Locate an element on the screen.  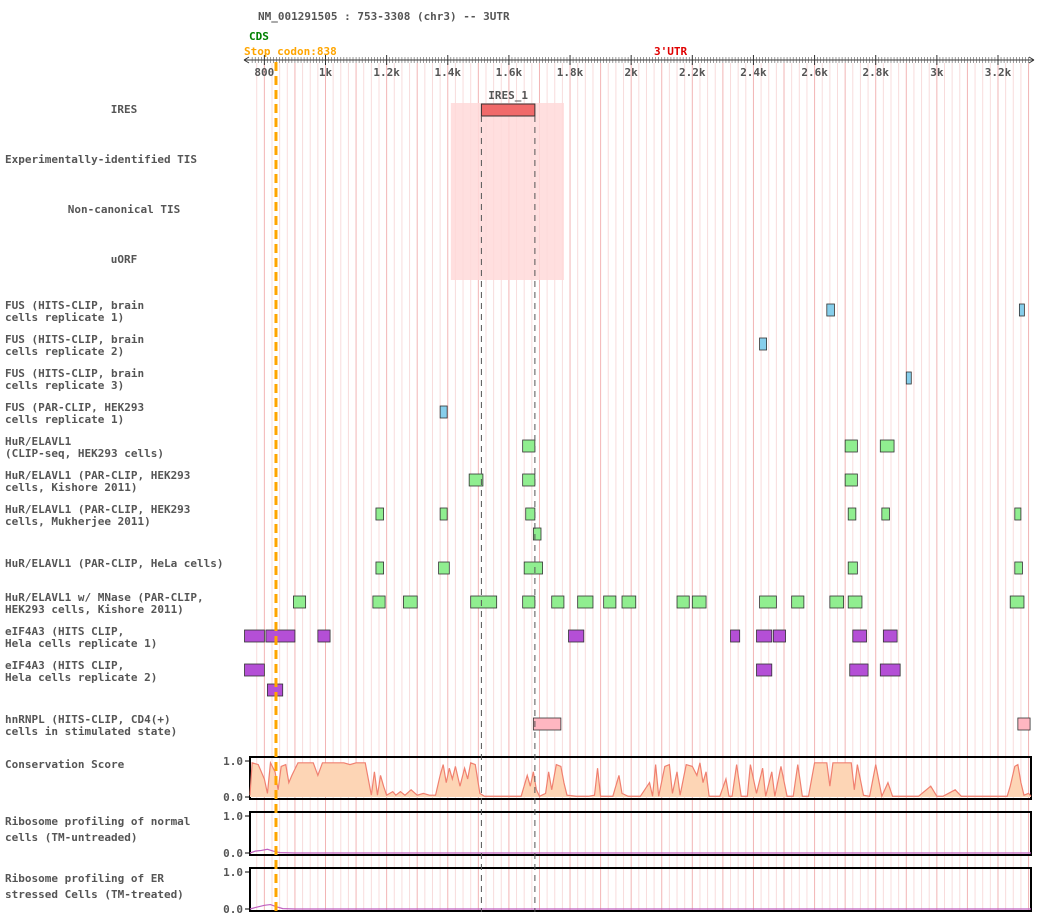
transcript-title: NM_001291505 : 753-3308 (chr3) -- 3UTR is located at coordinates (384, 16).